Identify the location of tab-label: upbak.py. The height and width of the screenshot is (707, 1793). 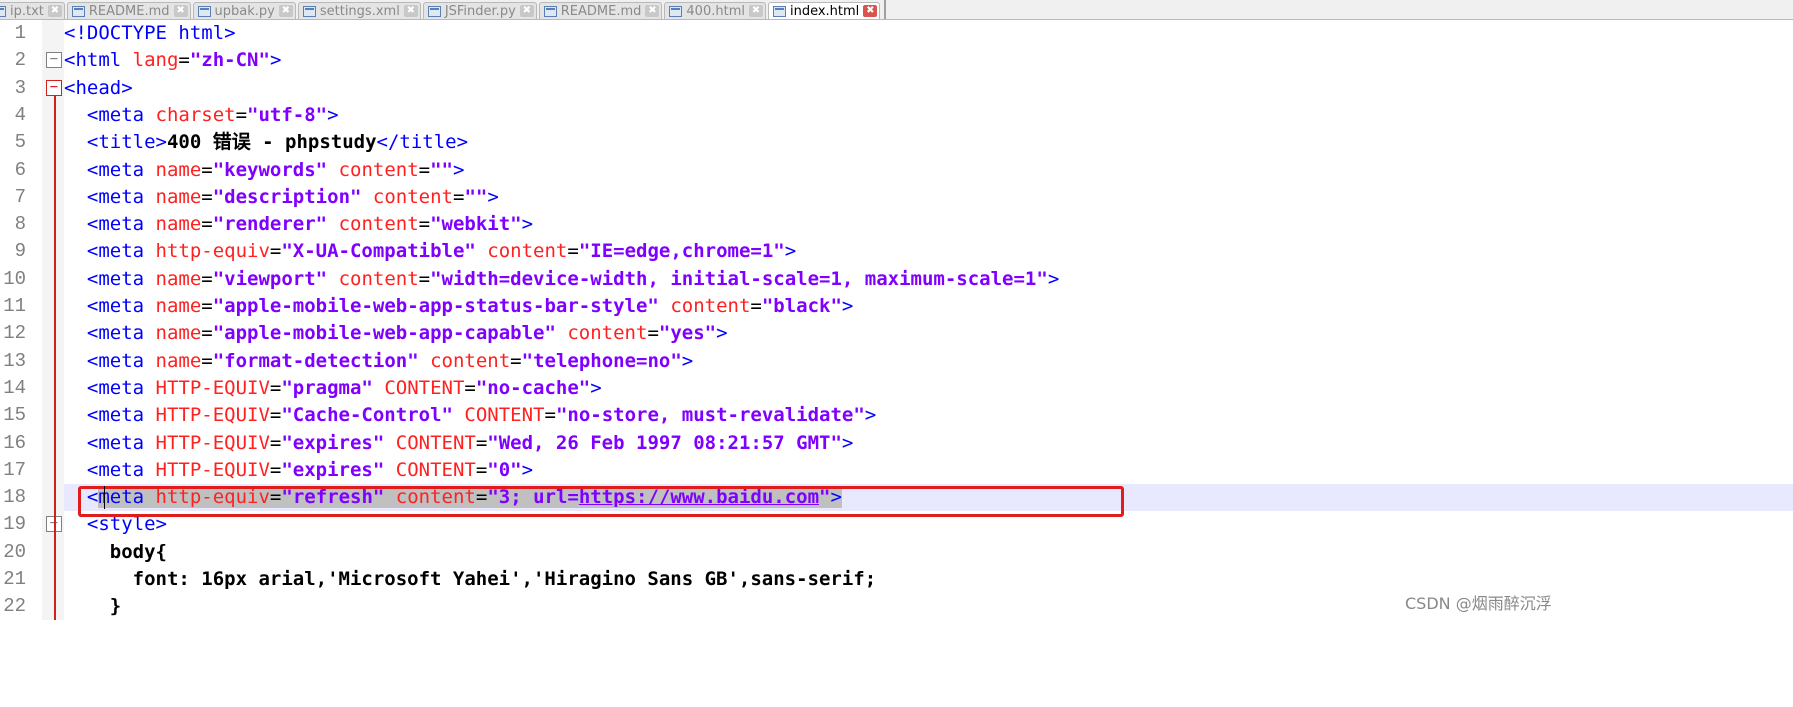
(244, 11).